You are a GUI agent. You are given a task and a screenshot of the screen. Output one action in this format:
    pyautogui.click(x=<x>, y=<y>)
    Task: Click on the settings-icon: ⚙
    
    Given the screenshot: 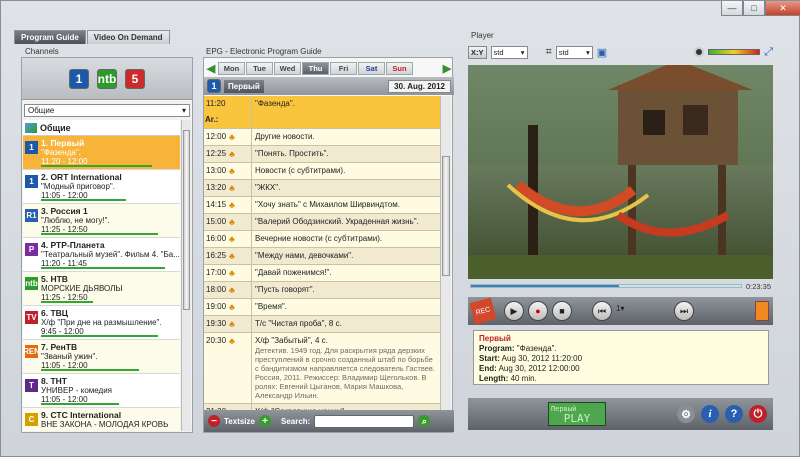 What is the action you would take?
    pyautogui.click(x=686, y=414)
    